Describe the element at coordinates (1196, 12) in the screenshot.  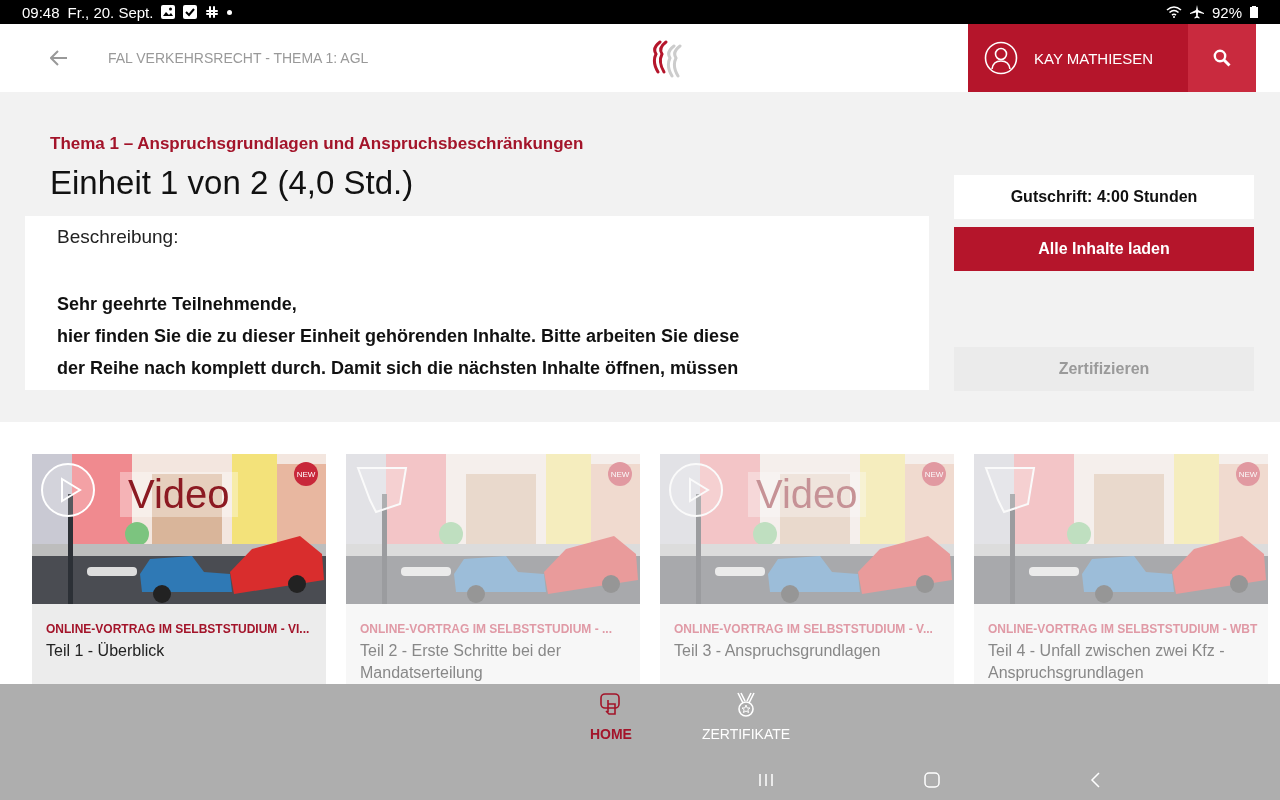
I see `airplane-icon` at that location.